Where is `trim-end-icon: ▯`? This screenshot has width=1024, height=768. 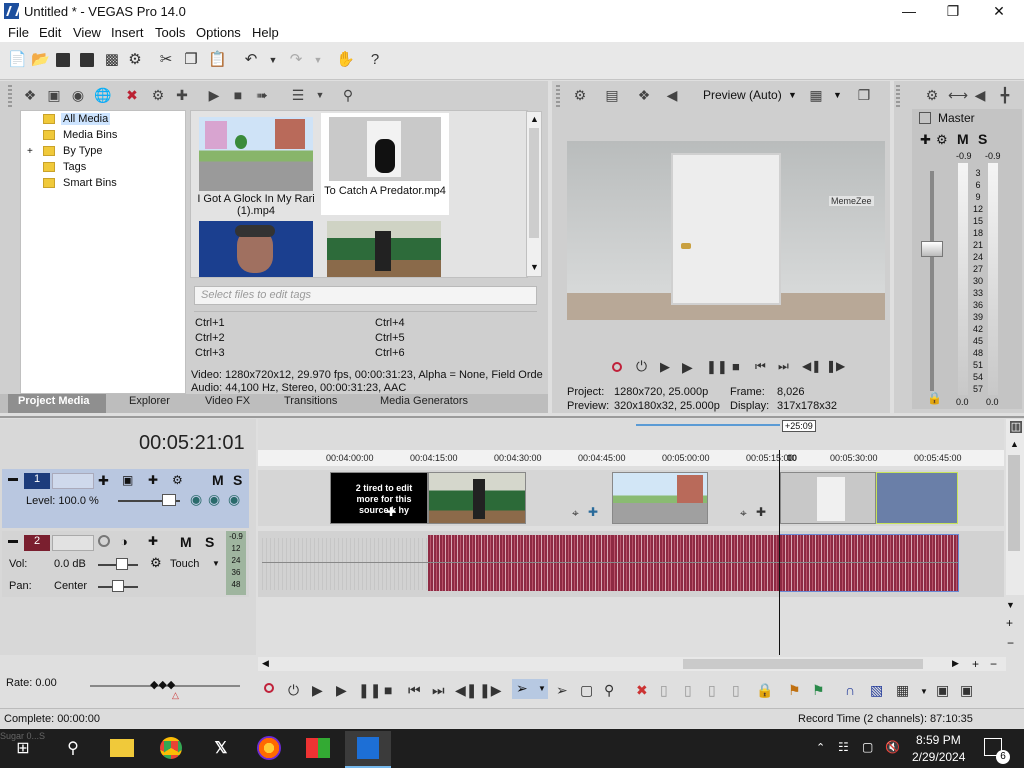 trim-end-icon: ▯ is located at coordinates (712, 690).